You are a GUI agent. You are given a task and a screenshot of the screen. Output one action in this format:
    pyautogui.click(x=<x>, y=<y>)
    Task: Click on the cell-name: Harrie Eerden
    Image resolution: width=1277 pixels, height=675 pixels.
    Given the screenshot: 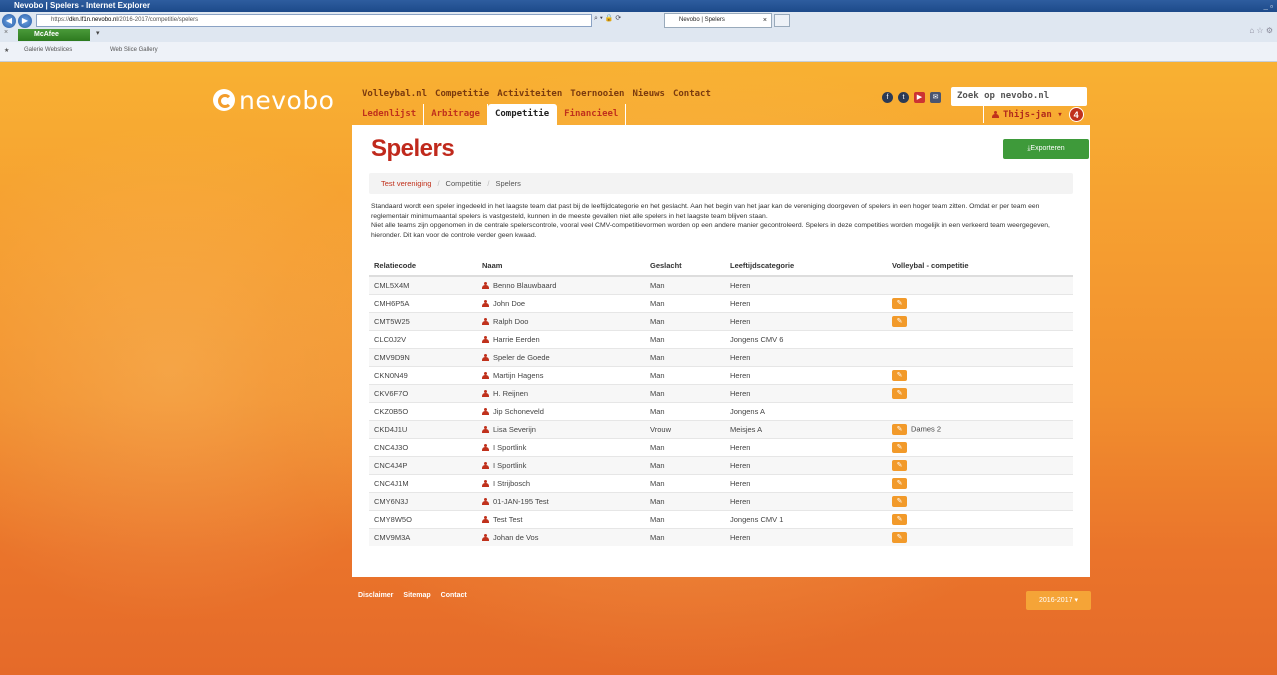 What is the action you would take?
    pyautogui.click(x=561, y=338)
    